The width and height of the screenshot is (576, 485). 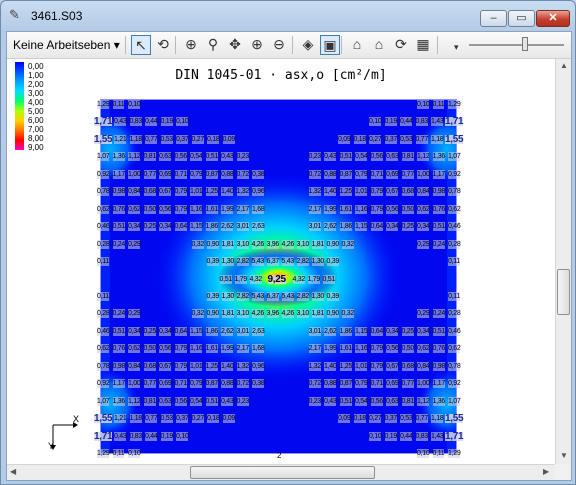 What do you see at coordinates (166, 122) in the screenshot?
I see `value-label: 0,19` at bounding box center [166, 122].